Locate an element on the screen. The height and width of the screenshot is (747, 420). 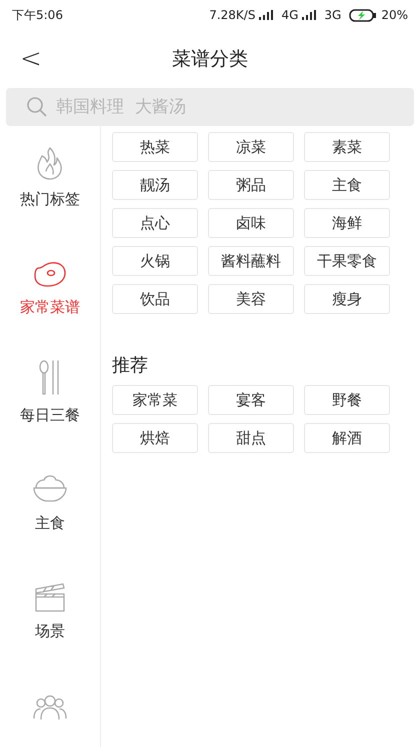
page-title: 菜谱分类 is located at coordinates (210, 59).